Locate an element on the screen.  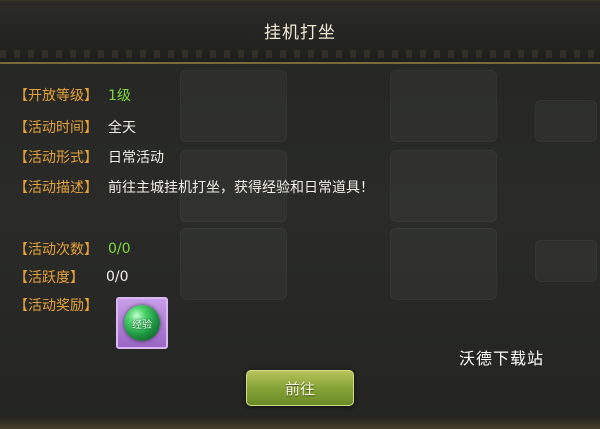
activity-count-value: 0/0 is located at coordinates (119, 249).